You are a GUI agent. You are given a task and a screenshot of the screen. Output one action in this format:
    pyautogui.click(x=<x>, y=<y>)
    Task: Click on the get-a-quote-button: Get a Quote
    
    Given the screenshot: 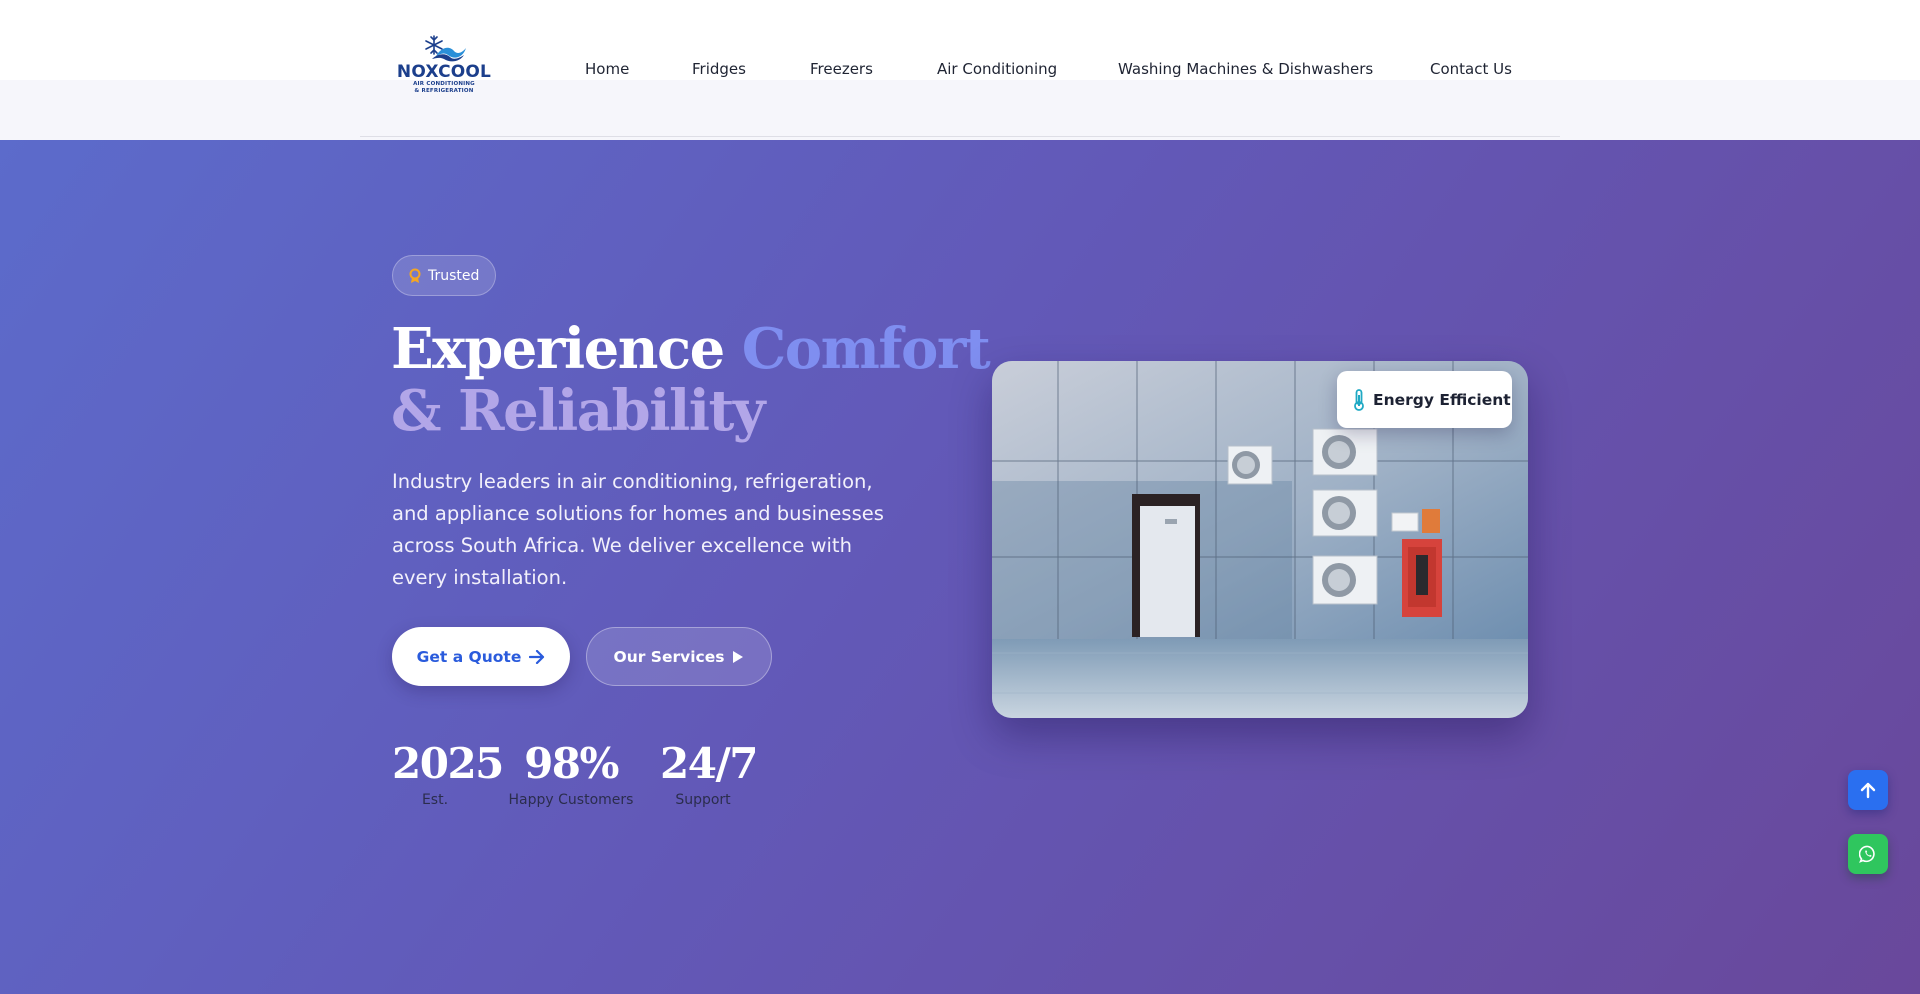 What is the action you would take?
    pyautogui.click(x=481, y=656)
    